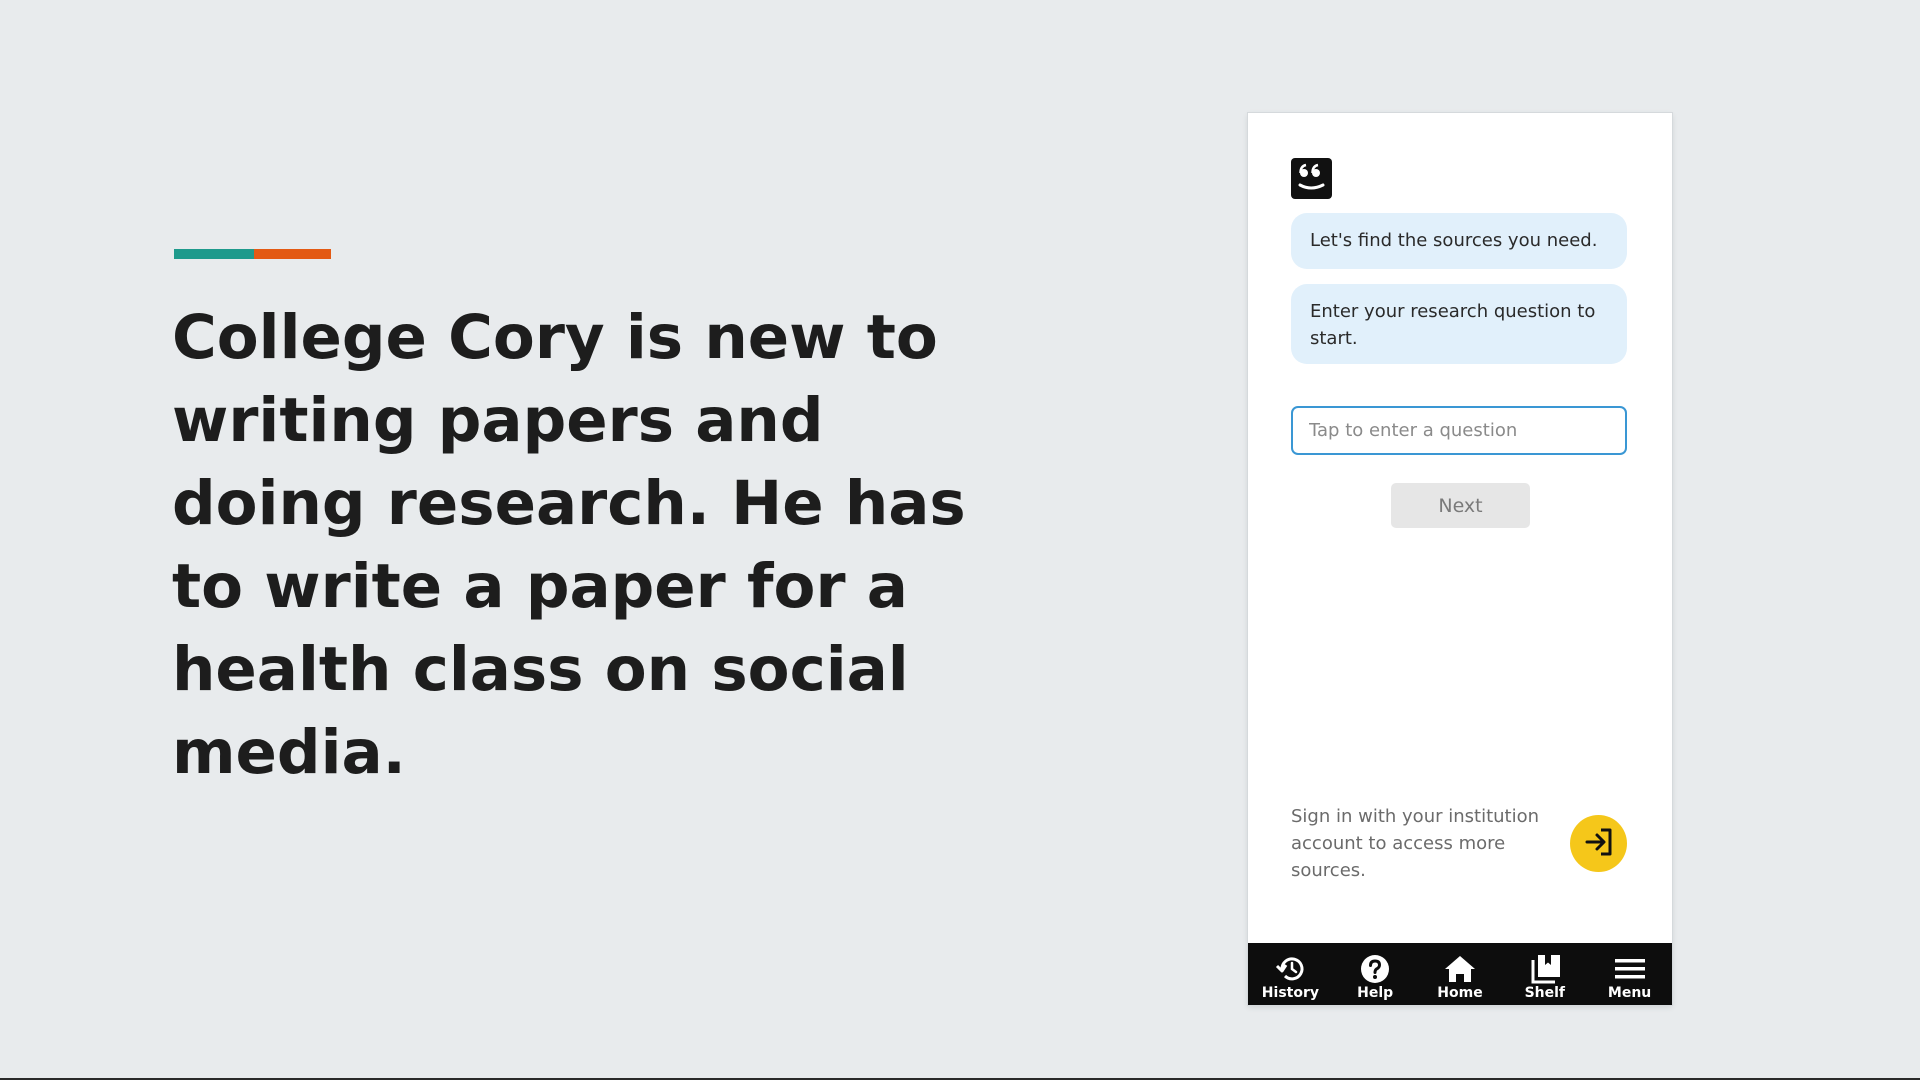  I want to click on nav-item-help: Help, so click(1375, 974).